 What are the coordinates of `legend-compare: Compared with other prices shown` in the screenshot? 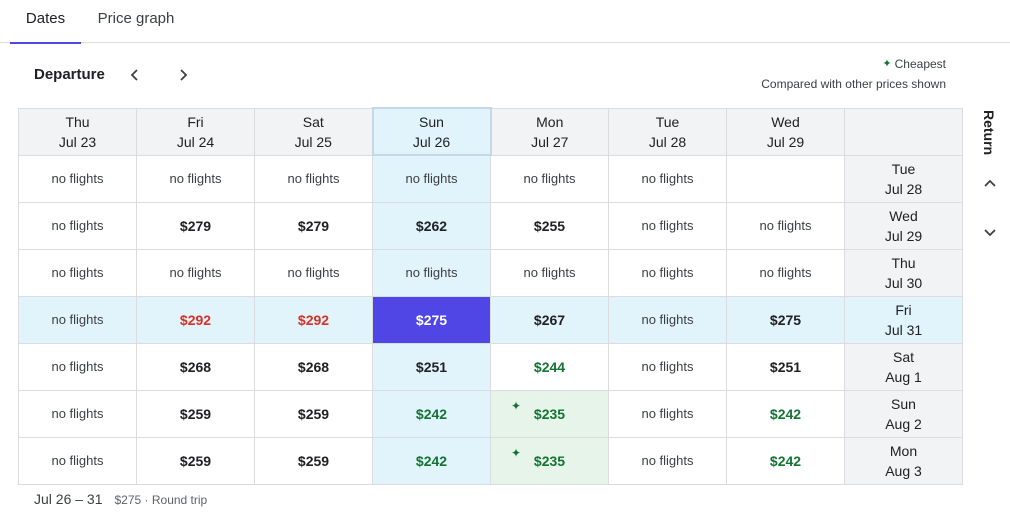 It's located at (853, 84).